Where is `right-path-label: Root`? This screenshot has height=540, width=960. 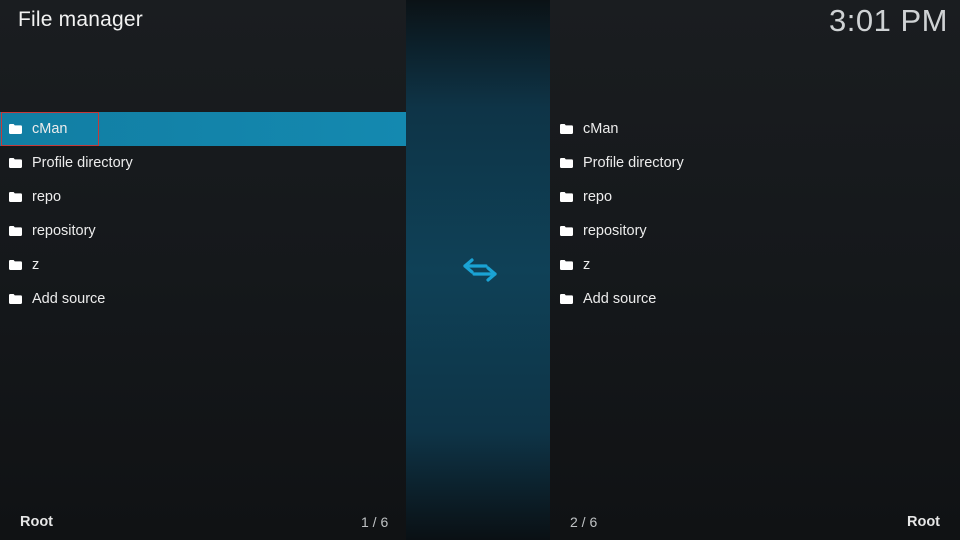
right-path-label: Root is located at coordinates (923, 522).